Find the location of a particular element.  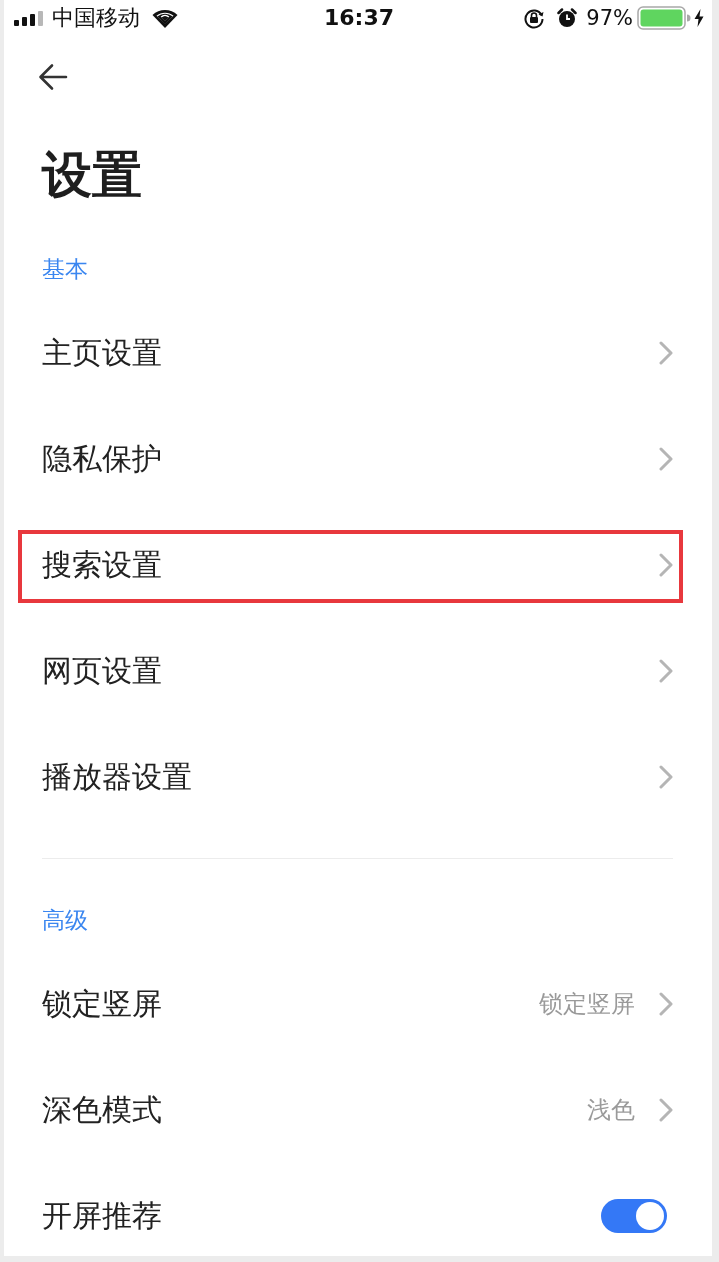

setting-label: 深色模式 is located at coordinates (102, 1110).